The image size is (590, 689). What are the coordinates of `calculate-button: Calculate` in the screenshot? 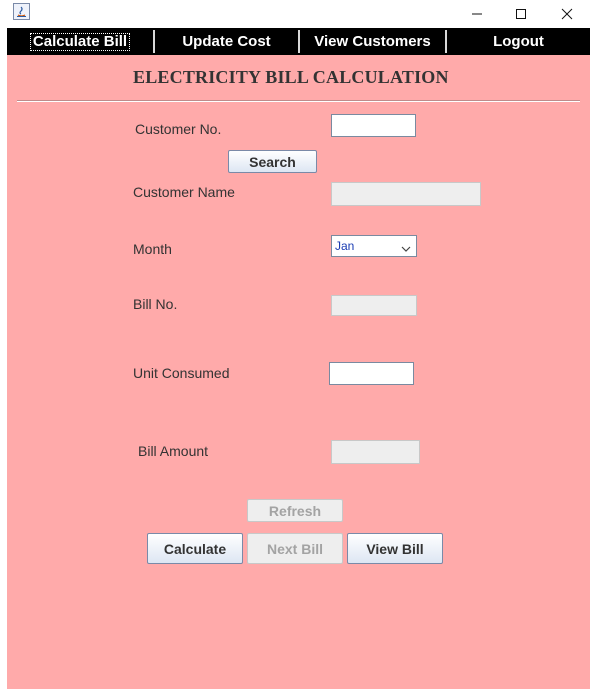 It's located at (195, 548).